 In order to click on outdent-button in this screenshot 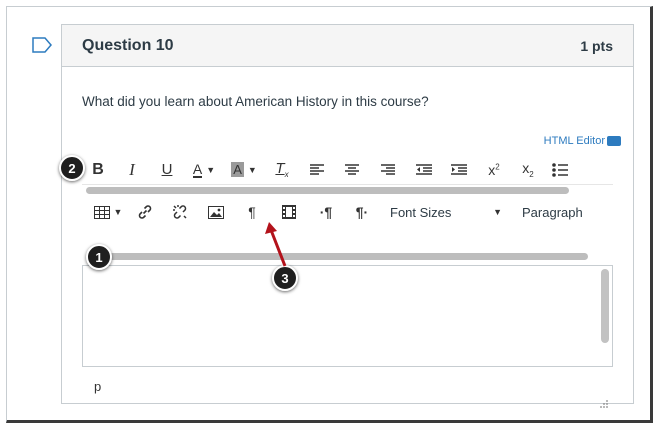, I will do `click(424, 170)`.